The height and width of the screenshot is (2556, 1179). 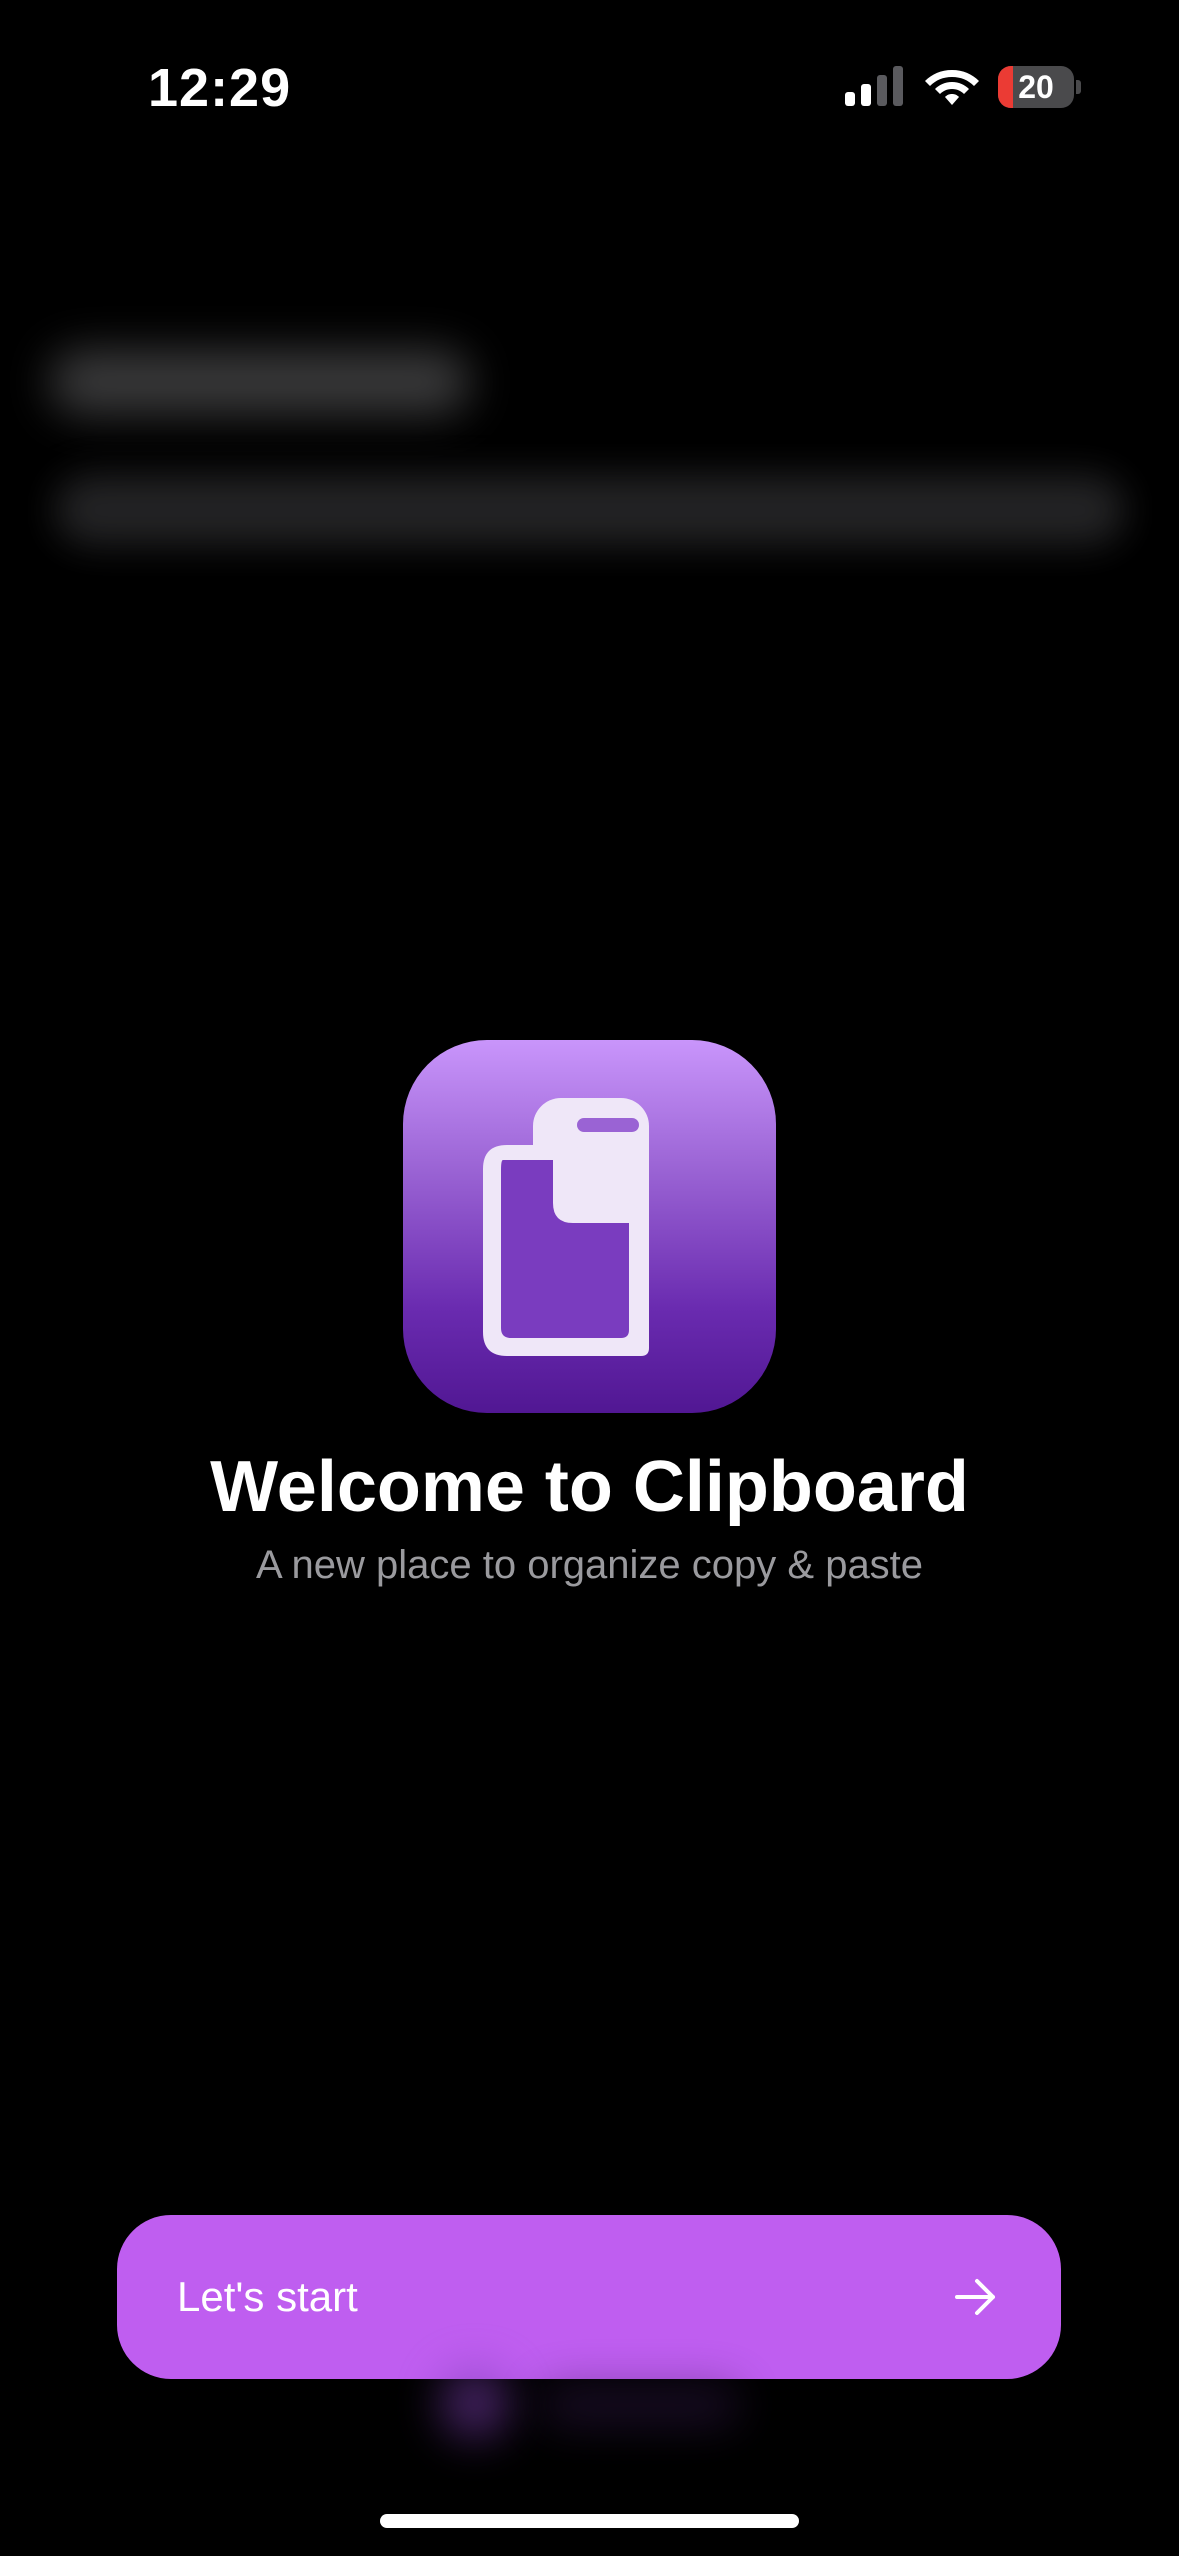 What do you see at coordinates (874, 86) in the screenshot?
I see `cellular-signal-icon` at bounding box center [874, 86].